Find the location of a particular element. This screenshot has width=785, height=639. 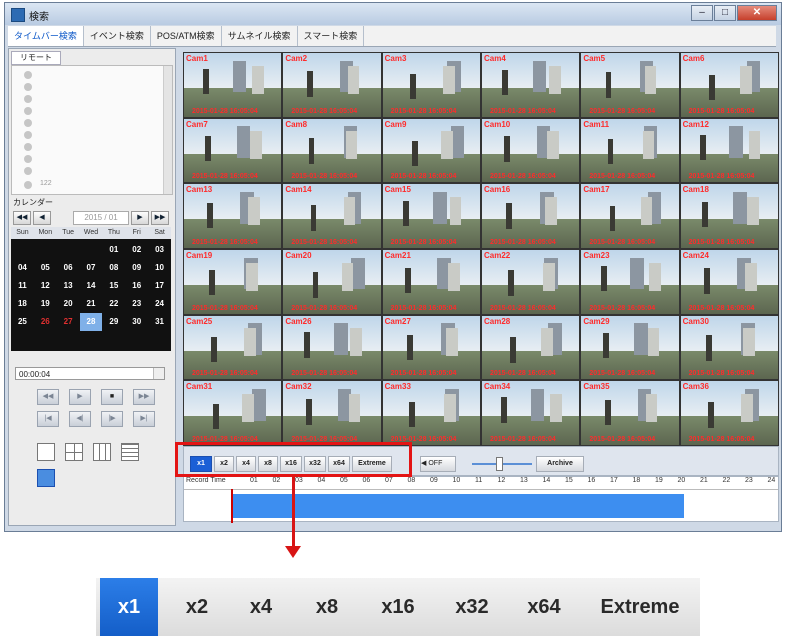

camera-tile: Cam26 2015-01-28 16:05:04 is located at coordinates (332, 347).